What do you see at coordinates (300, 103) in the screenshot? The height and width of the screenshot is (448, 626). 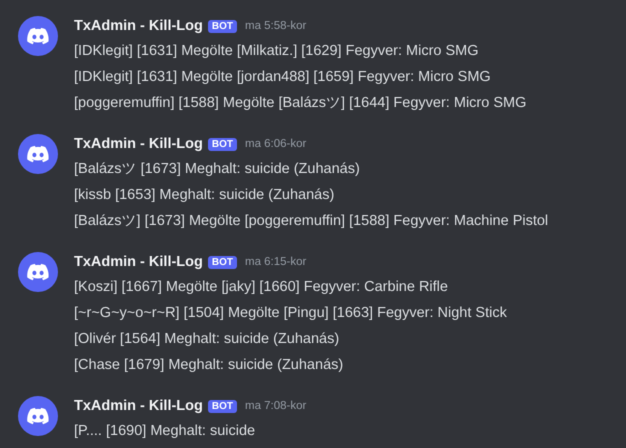 I see `message-text: [poggeremuffin] [1588] Megölte [Balázsツ] [1644] Fegyver: Micro SMG` at bounding box center [300, 103].